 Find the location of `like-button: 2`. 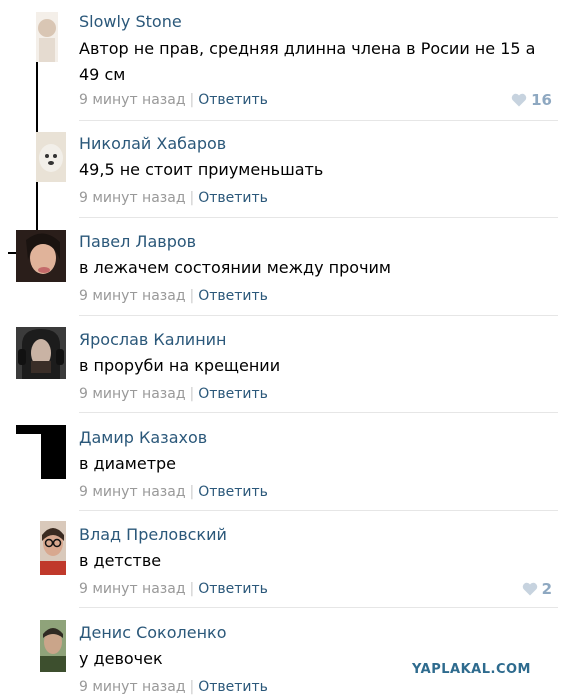

like-button: 2 is located at coordinates (537, 589).